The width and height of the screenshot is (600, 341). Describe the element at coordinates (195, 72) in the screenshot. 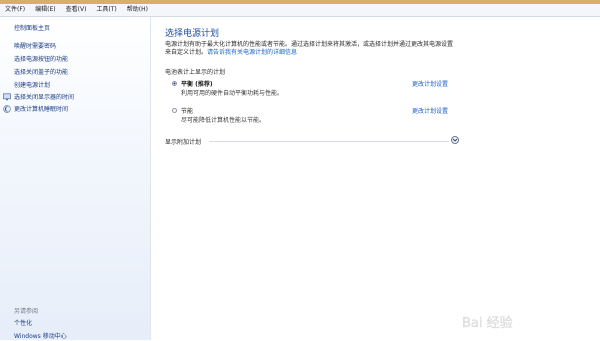

I see `plans-group-title: 电池表计上显示的计划` at that location.